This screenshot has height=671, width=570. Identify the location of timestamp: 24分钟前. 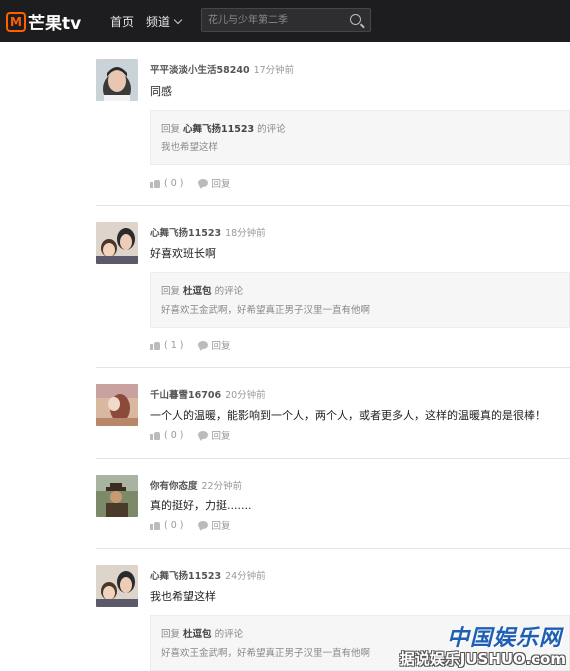
(245, 576).